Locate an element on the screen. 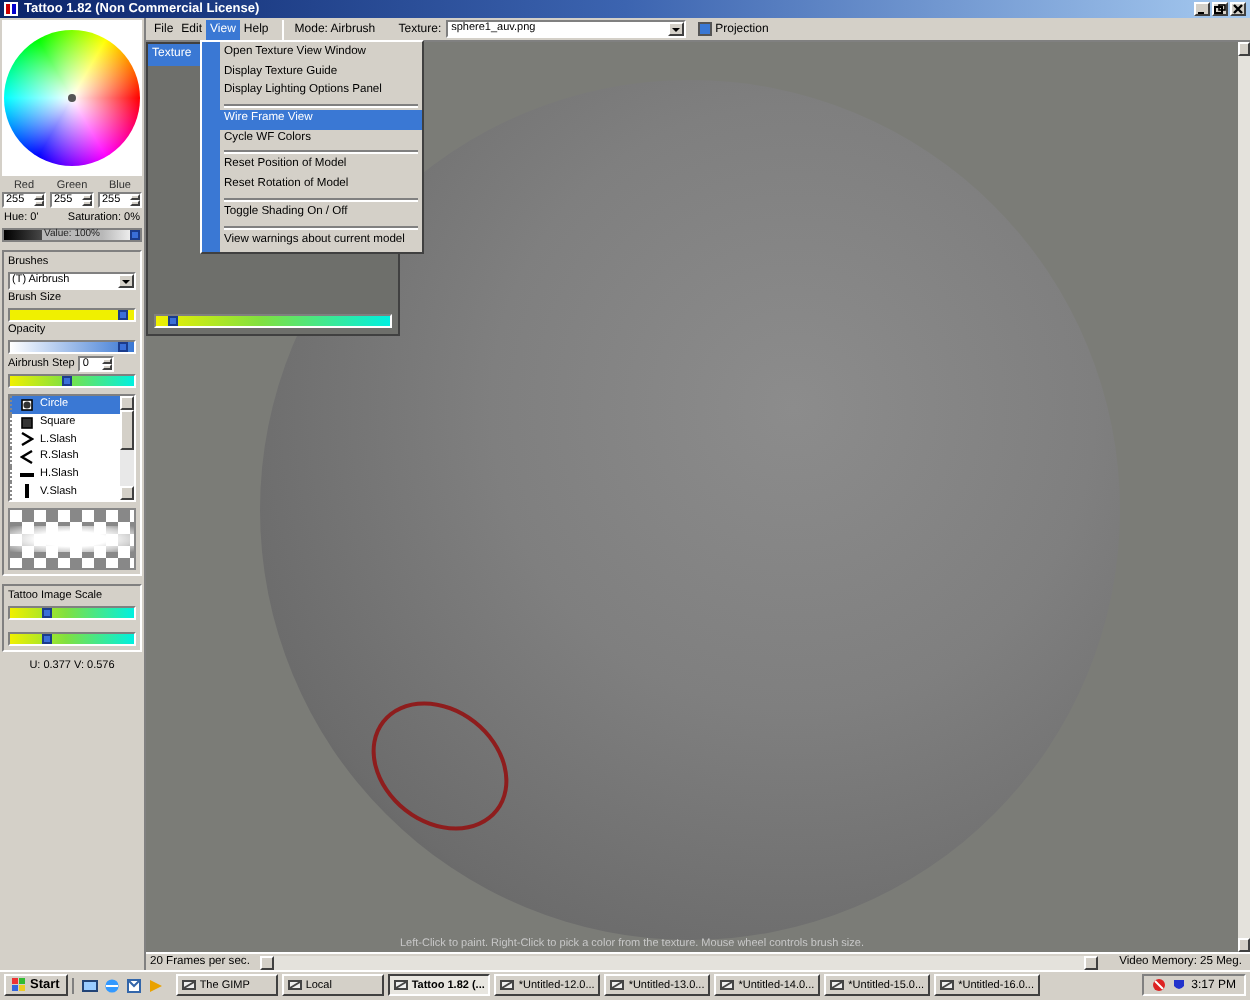  blocked-icon is located at coordinates (1158, 985).